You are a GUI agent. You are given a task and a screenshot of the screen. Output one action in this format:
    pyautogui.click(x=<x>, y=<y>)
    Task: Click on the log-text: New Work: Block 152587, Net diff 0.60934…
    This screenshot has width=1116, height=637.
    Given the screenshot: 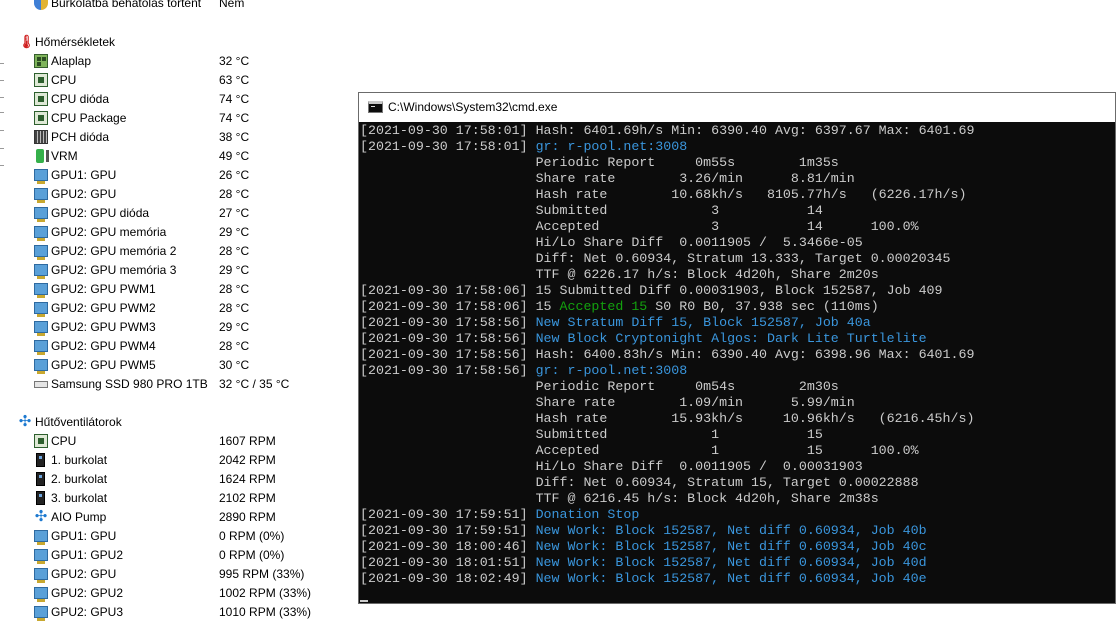 What is the action you would take?
    pyautogui.click(x=731, y=530)
    